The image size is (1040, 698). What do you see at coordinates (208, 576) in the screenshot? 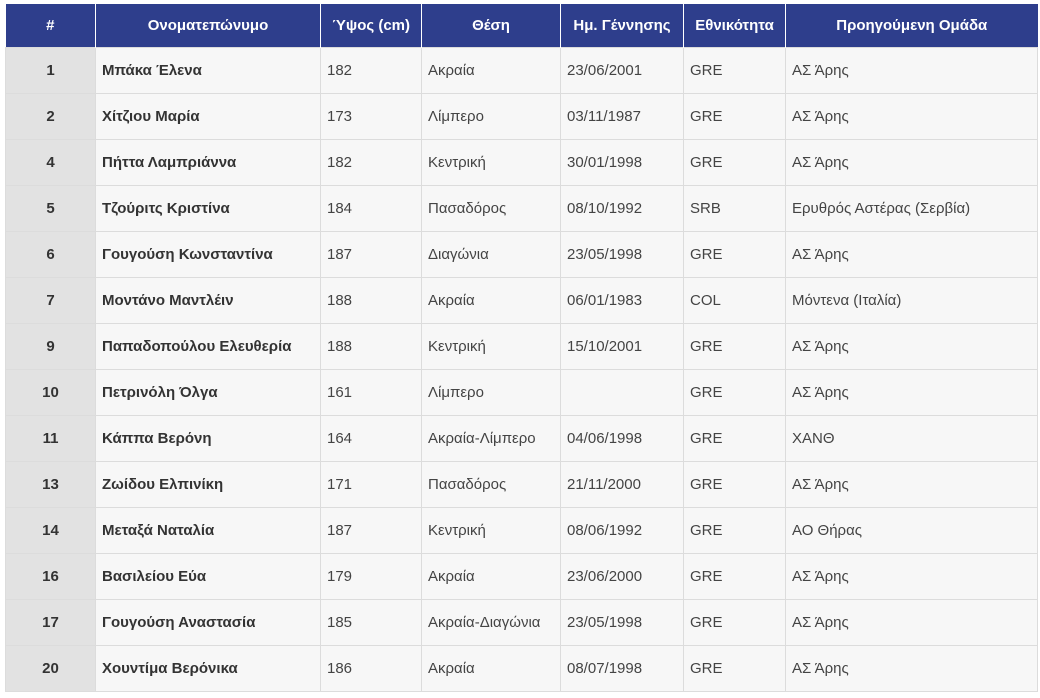
I see `player-name: Βασιλείου Εύα` at bounding box center [208, 576].